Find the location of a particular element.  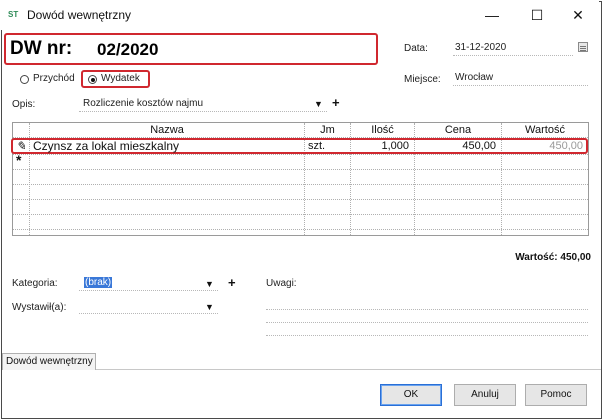

close-button: ✕ is located at coordinates (578, 15).